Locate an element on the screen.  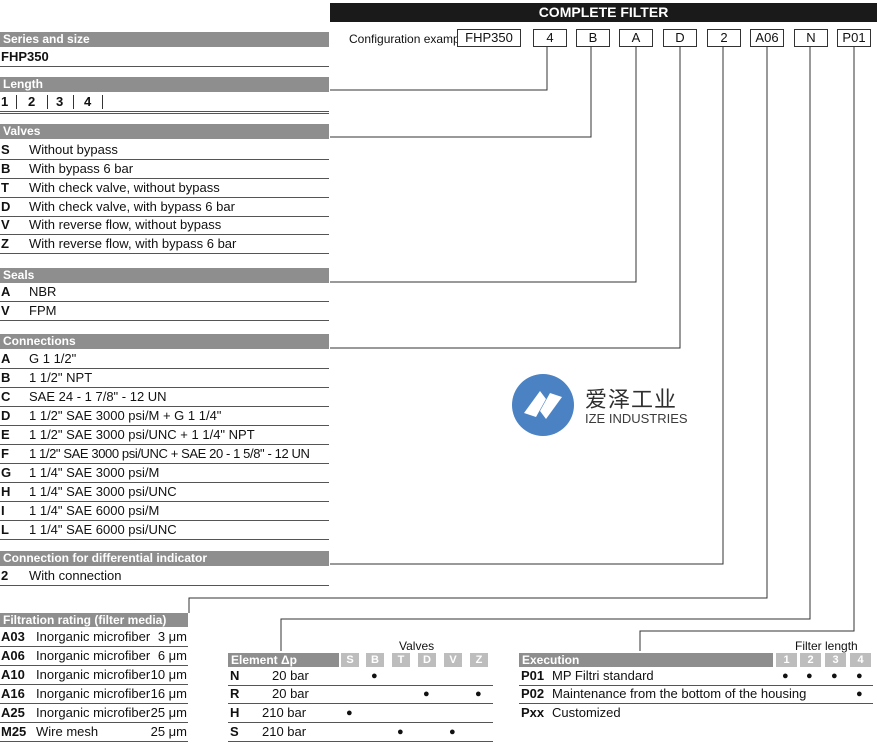
length-row: 1 2 3 4 is located at coordinates (164, 102).